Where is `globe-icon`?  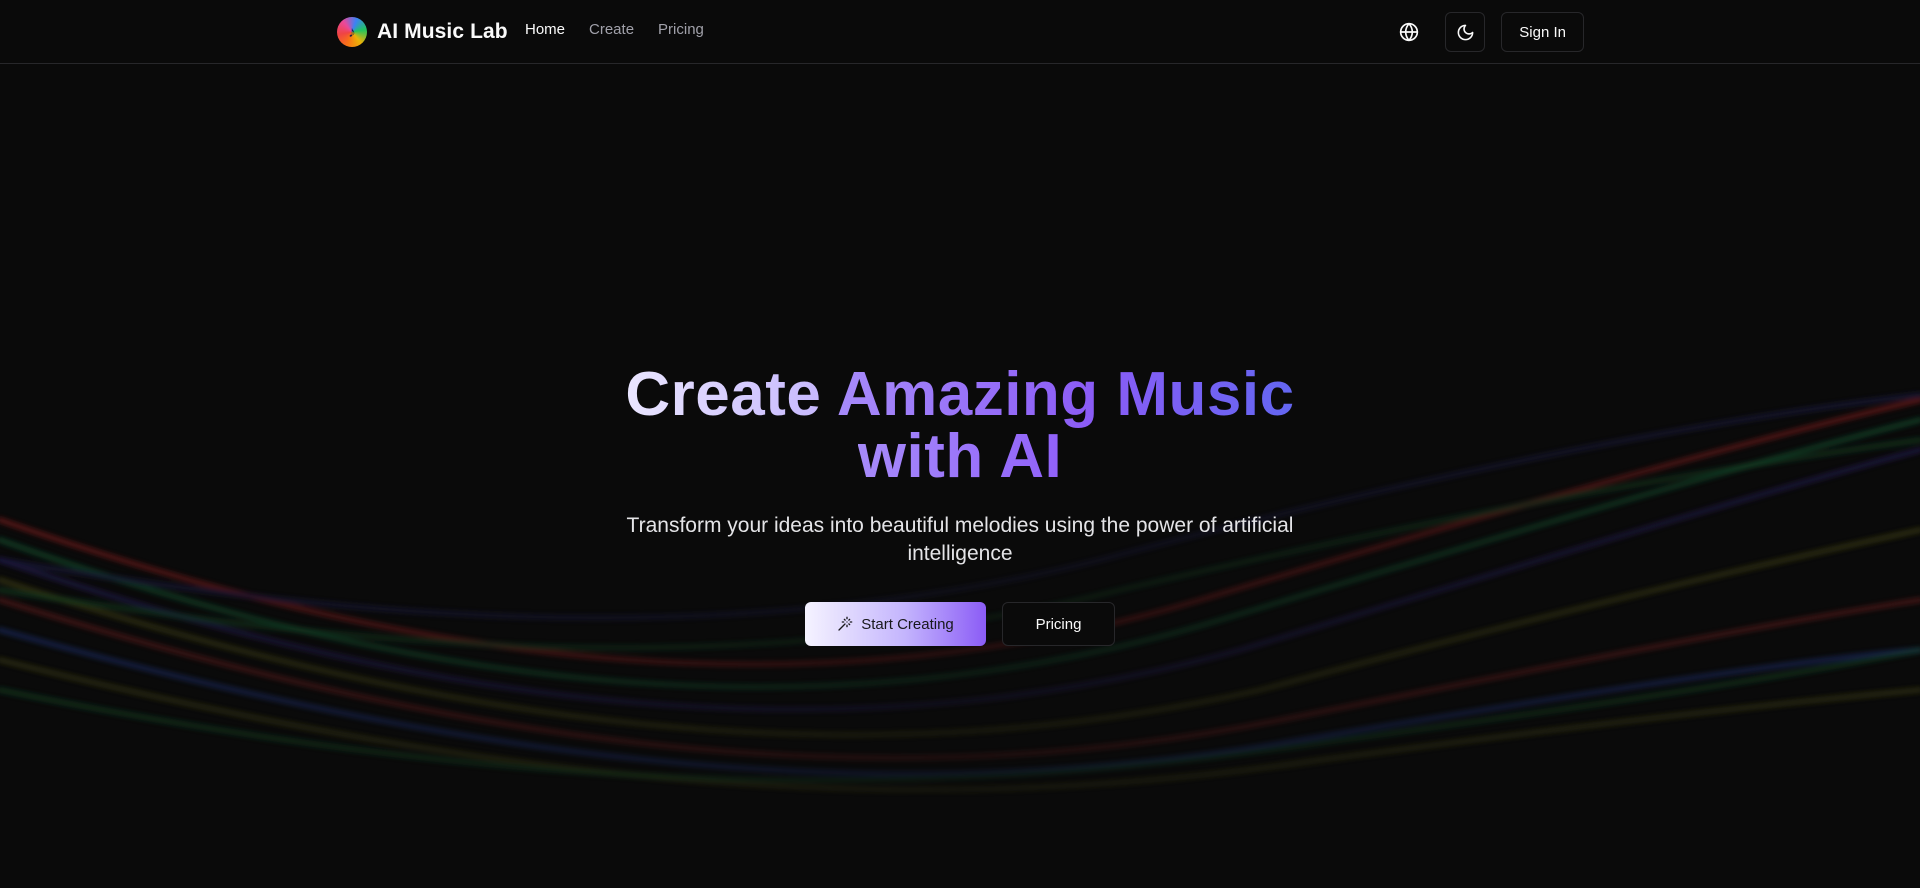
globe-icon is located at coordinates (1409, 32).